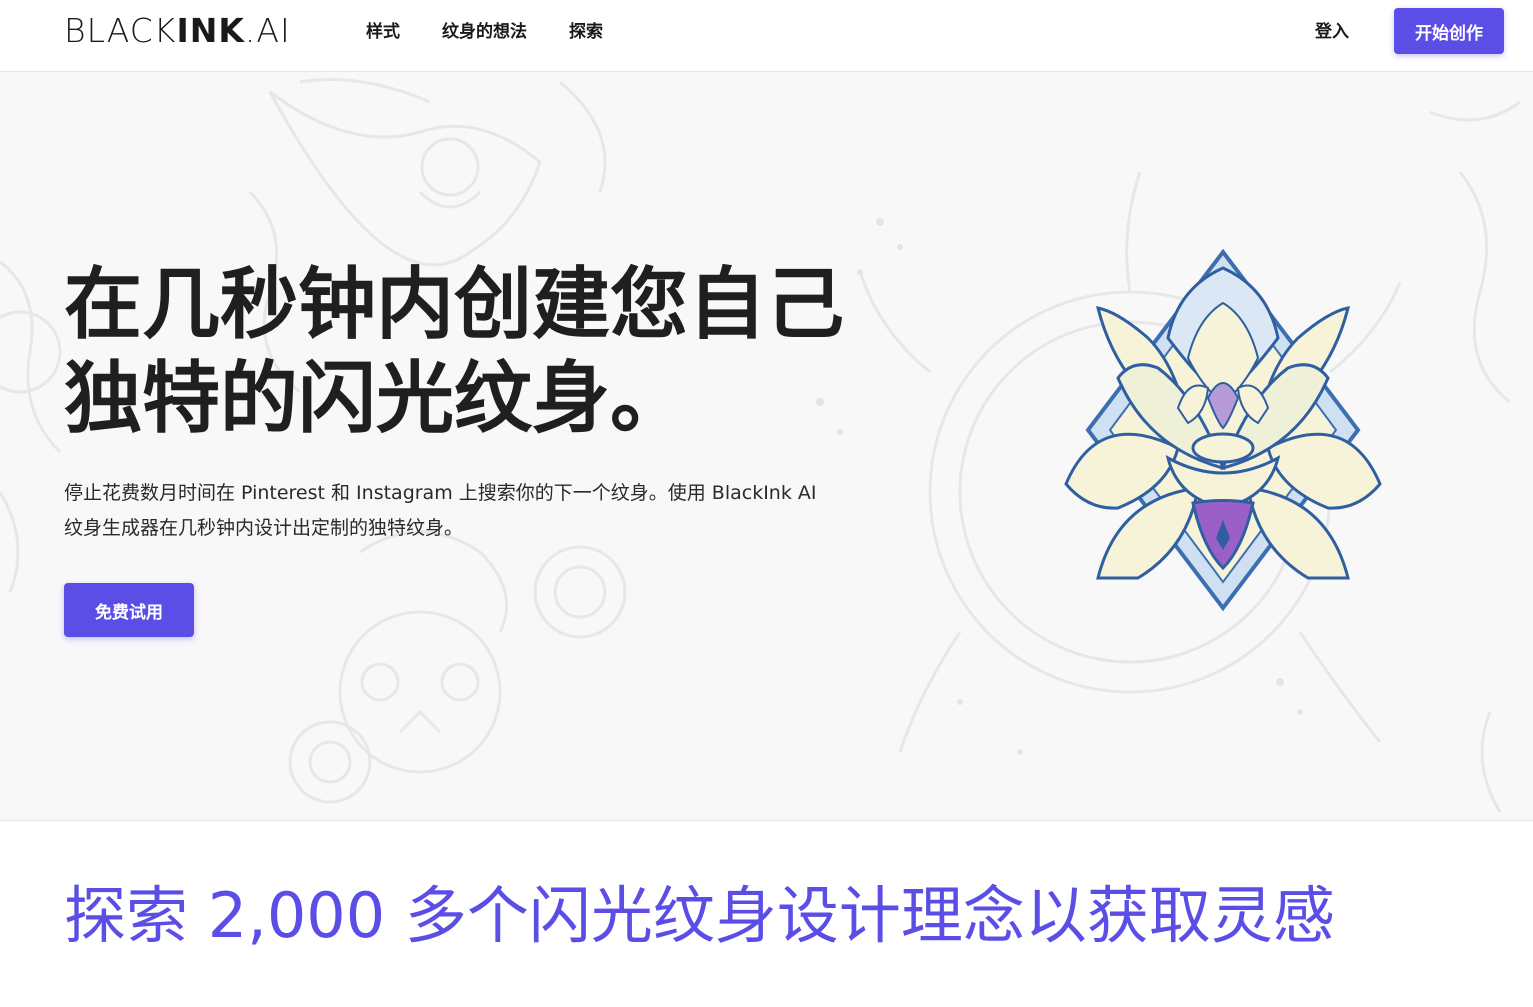 This screenshot has width=1533, height=1007. What do you see at coordinates (766, 36) in the screenshot?
I see `site-header: BLACKINK.AI 样式 纹身的想法 探索 登入 开始创作` at bounding box center [766, 36].